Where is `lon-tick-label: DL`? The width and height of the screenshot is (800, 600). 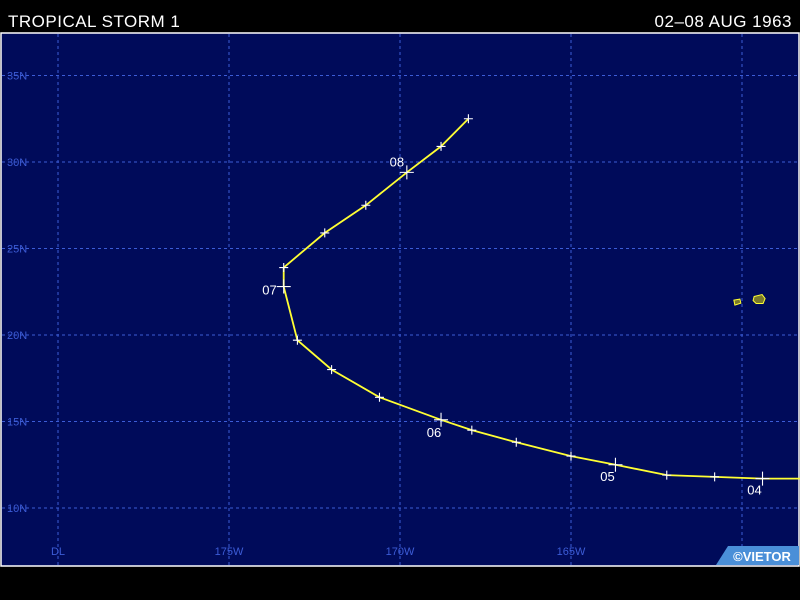 lon-tick-label: DL is located at coordinates (58, 552).